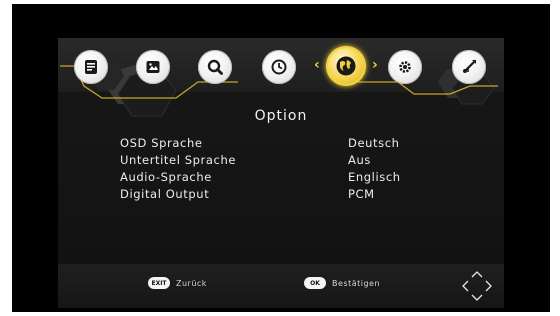  Describe the element at coordinates (166, 177) in the screenshot. I see `setting-label: Audio-Sprache` at that location.